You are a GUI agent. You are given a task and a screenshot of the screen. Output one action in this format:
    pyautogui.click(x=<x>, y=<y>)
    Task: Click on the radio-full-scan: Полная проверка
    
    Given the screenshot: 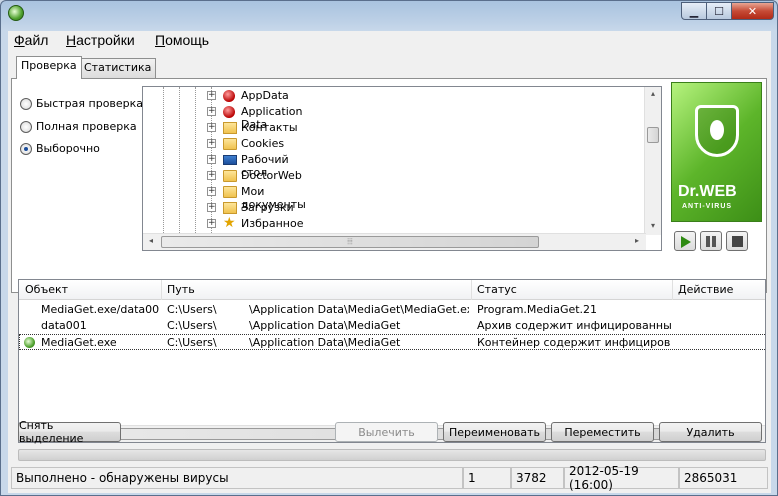 What is the action you would take?
    pyautogui.click(x=78, y=126)
    